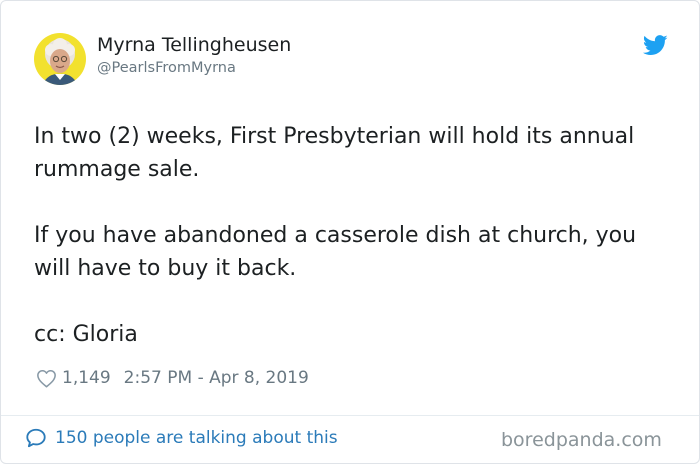  I want to click on avatar, so click(60, 59).